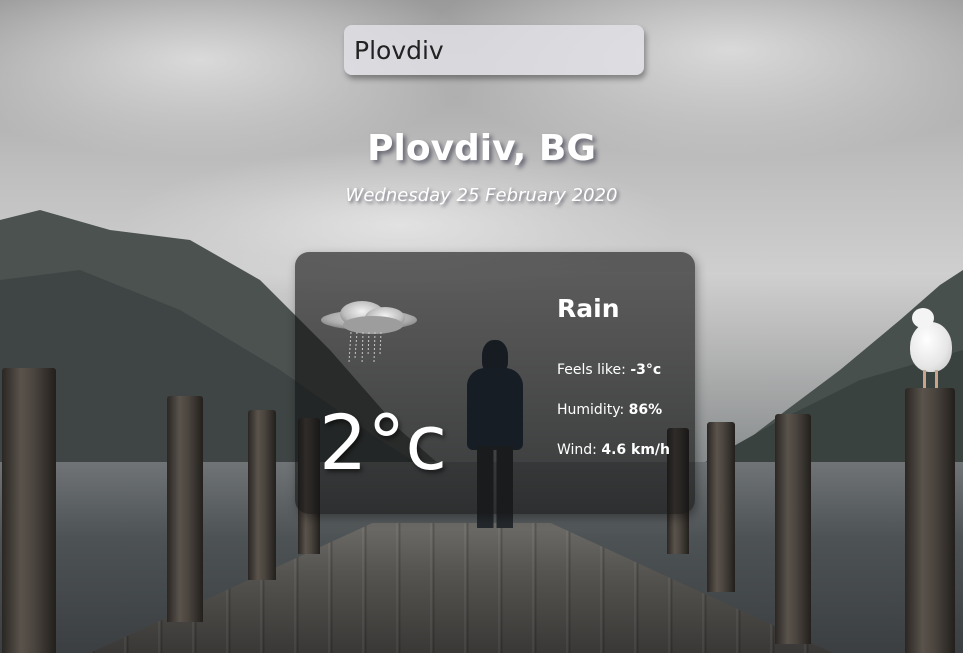  I want to click on location-title: Plovdiv, BG, so click(481, 148).